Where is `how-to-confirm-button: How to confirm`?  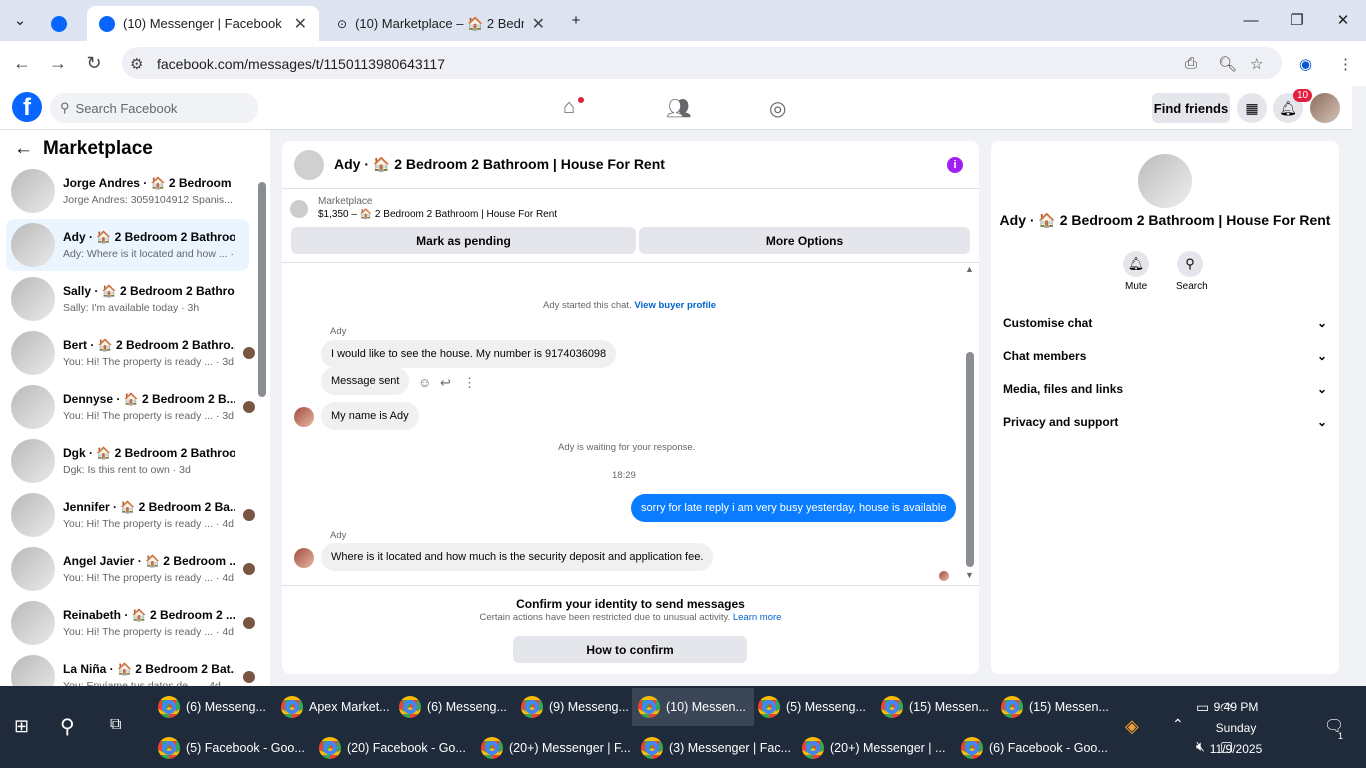
how-to-confirm-button: How to confirm is located at coordinates (630, 649).